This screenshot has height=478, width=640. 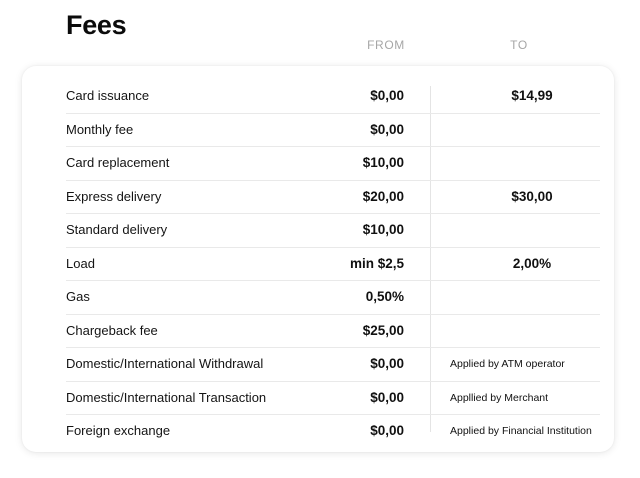 I want to click on fee-label: Standard delivery, so click(x=117, y=229).